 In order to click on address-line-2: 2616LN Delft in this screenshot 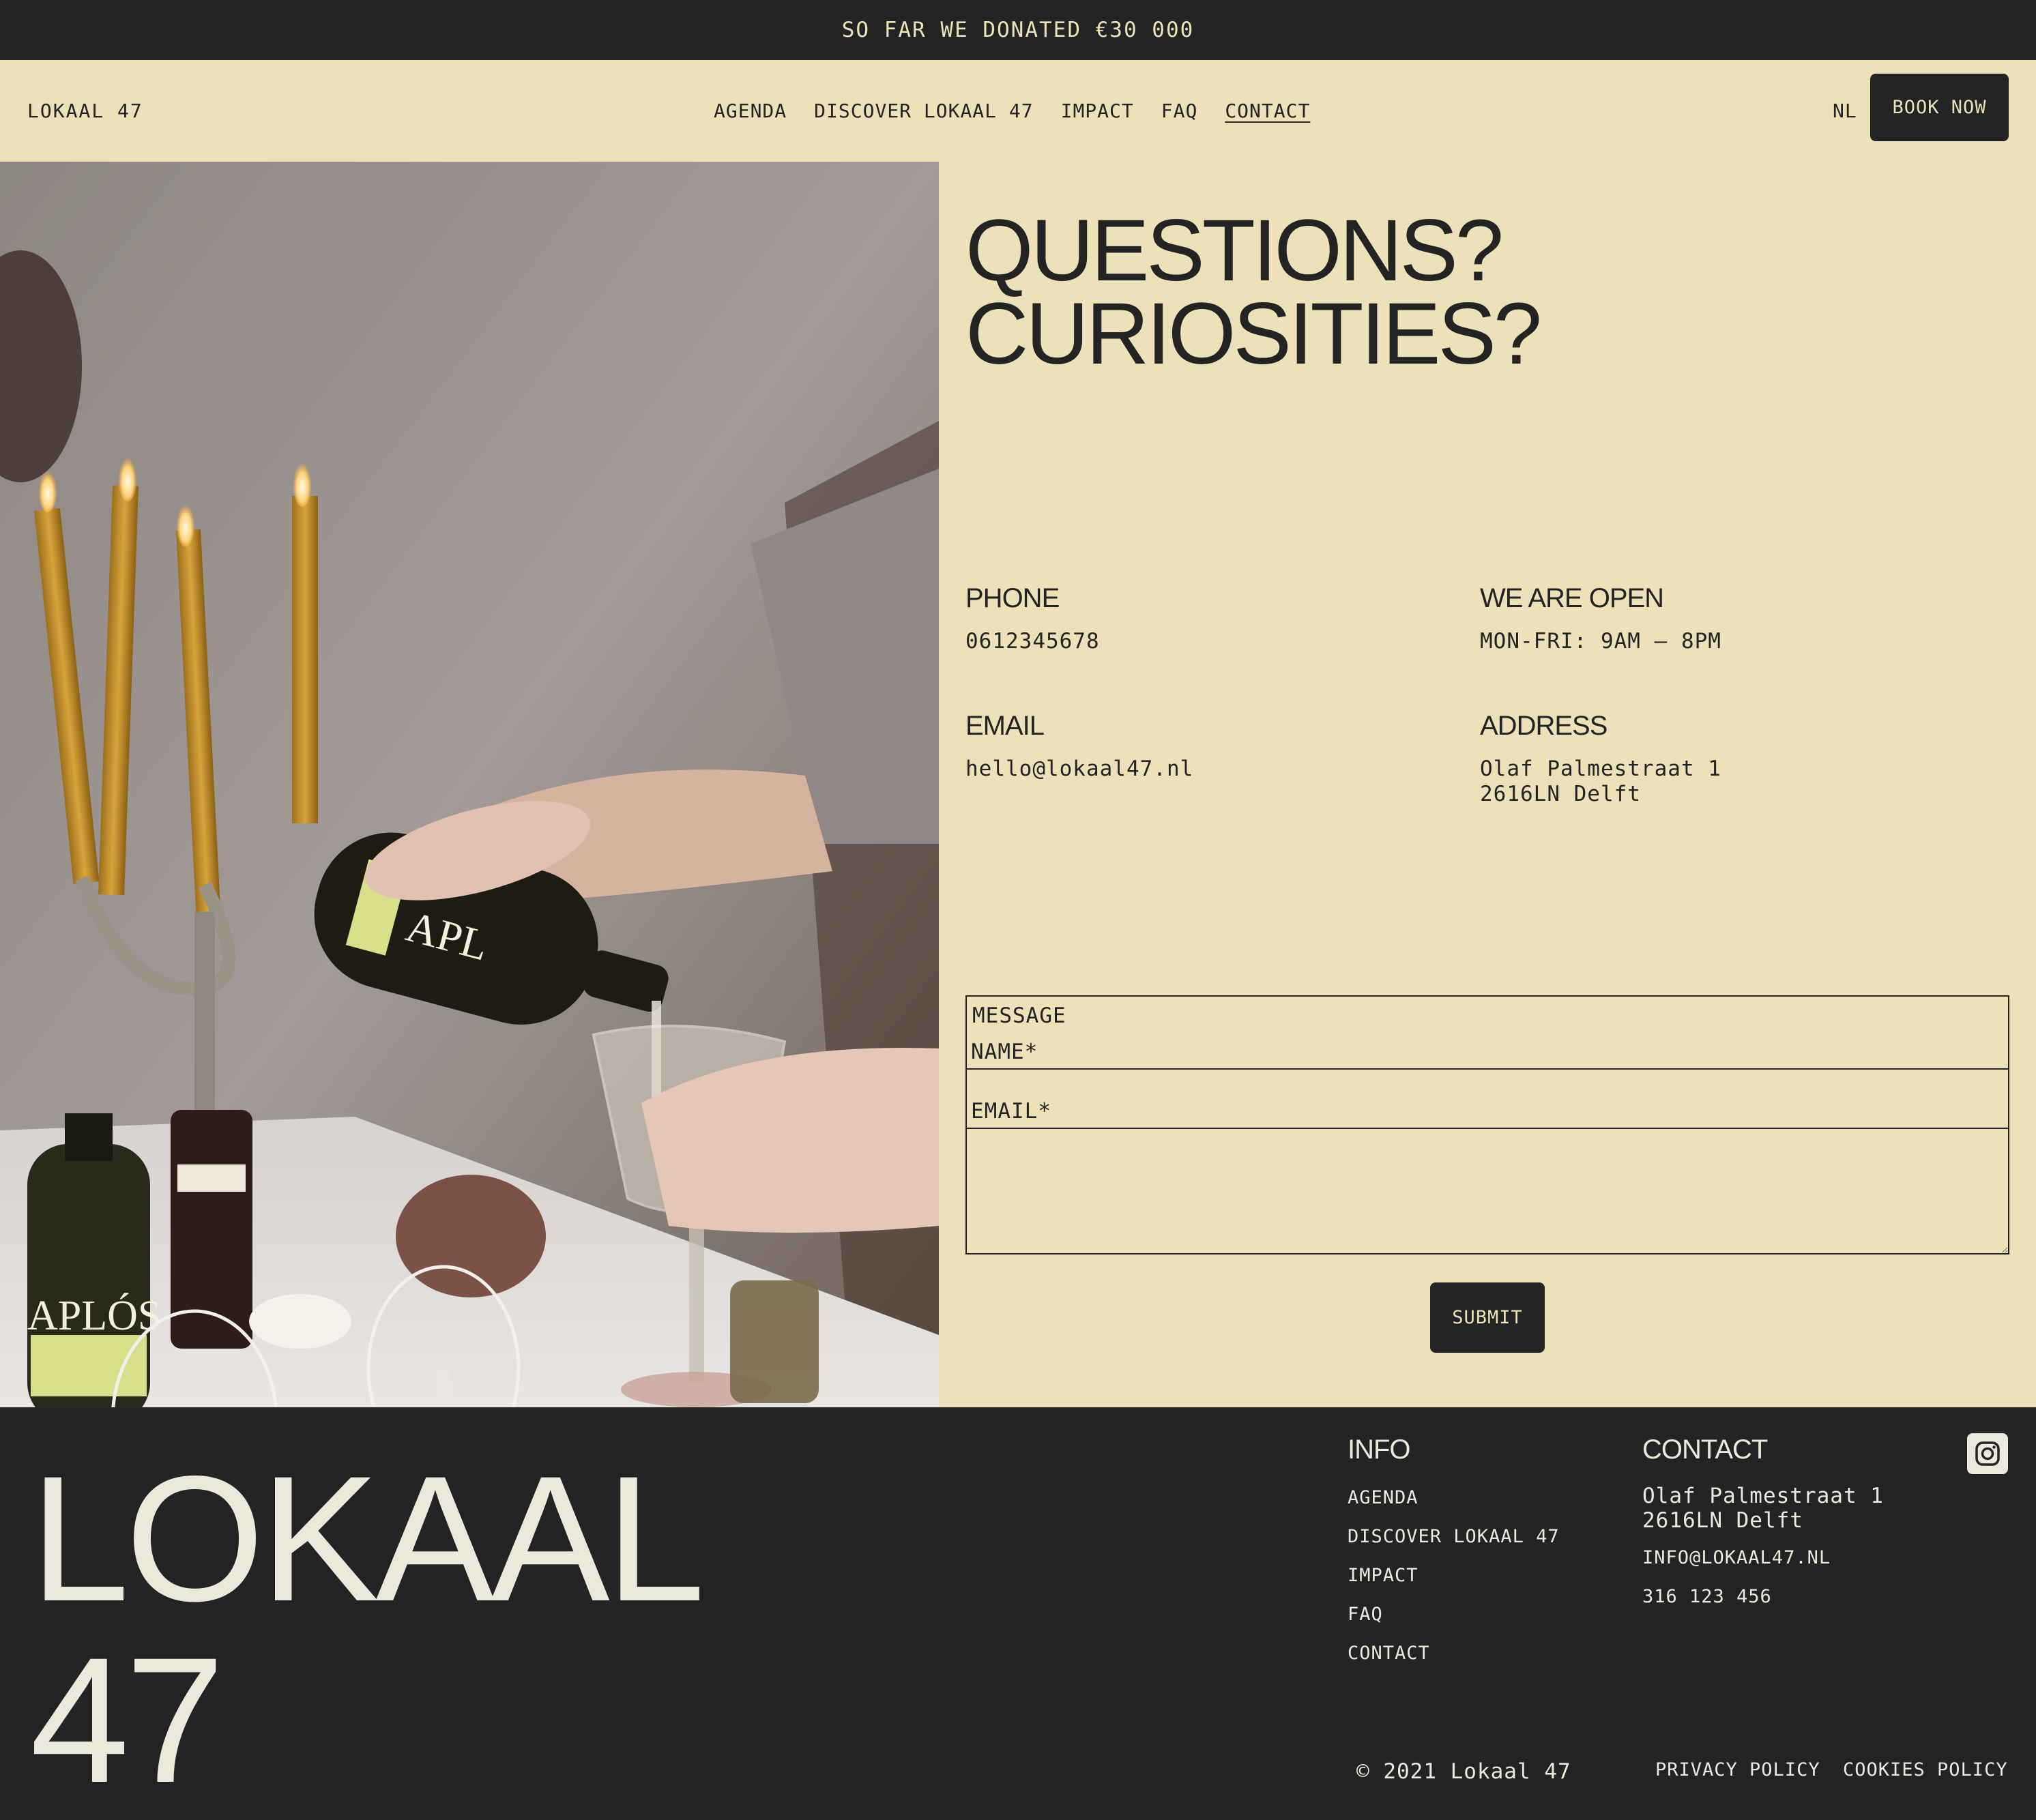, I will do `click(1561, 794)`.